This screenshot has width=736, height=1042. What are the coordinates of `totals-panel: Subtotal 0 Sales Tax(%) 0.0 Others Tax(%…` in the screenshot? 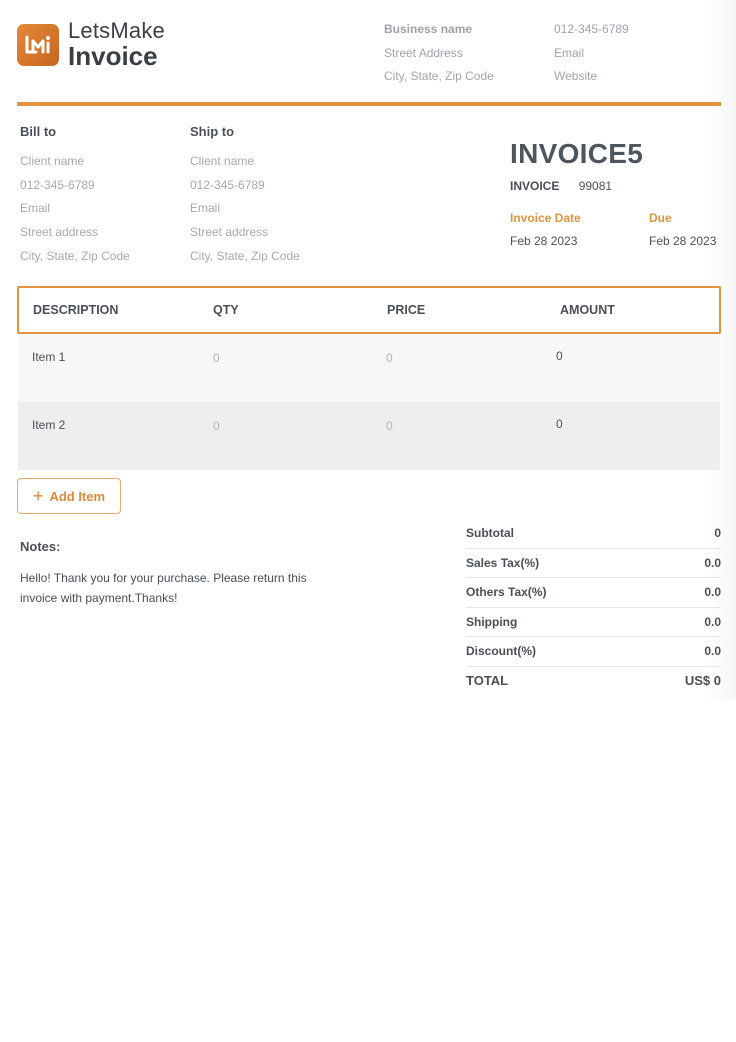 It's located at (593, 607).